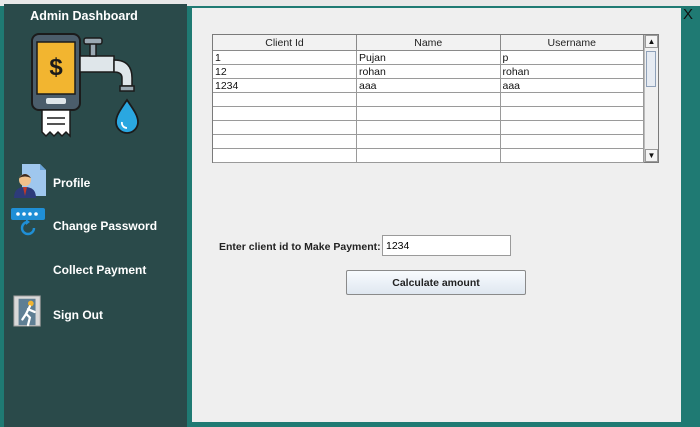 The width and height of the screenshot is (700, 427). I want to click on close-button: X, so click(688, 14).